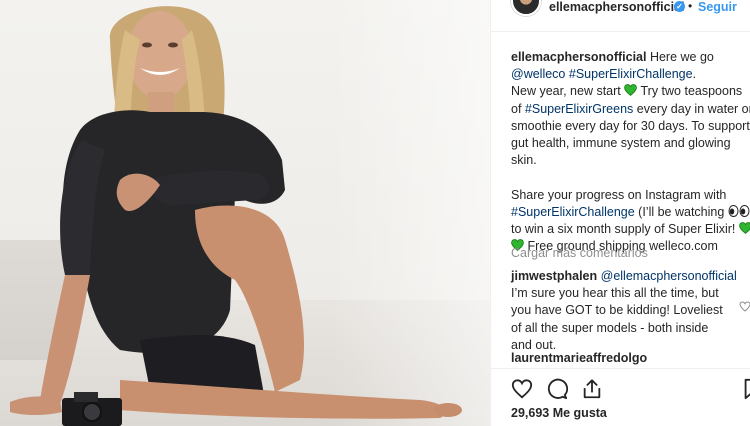  Describe the element at coordinates (554, 276) in the screenshot. I see `comment-username: jimwestphalen` at that location.